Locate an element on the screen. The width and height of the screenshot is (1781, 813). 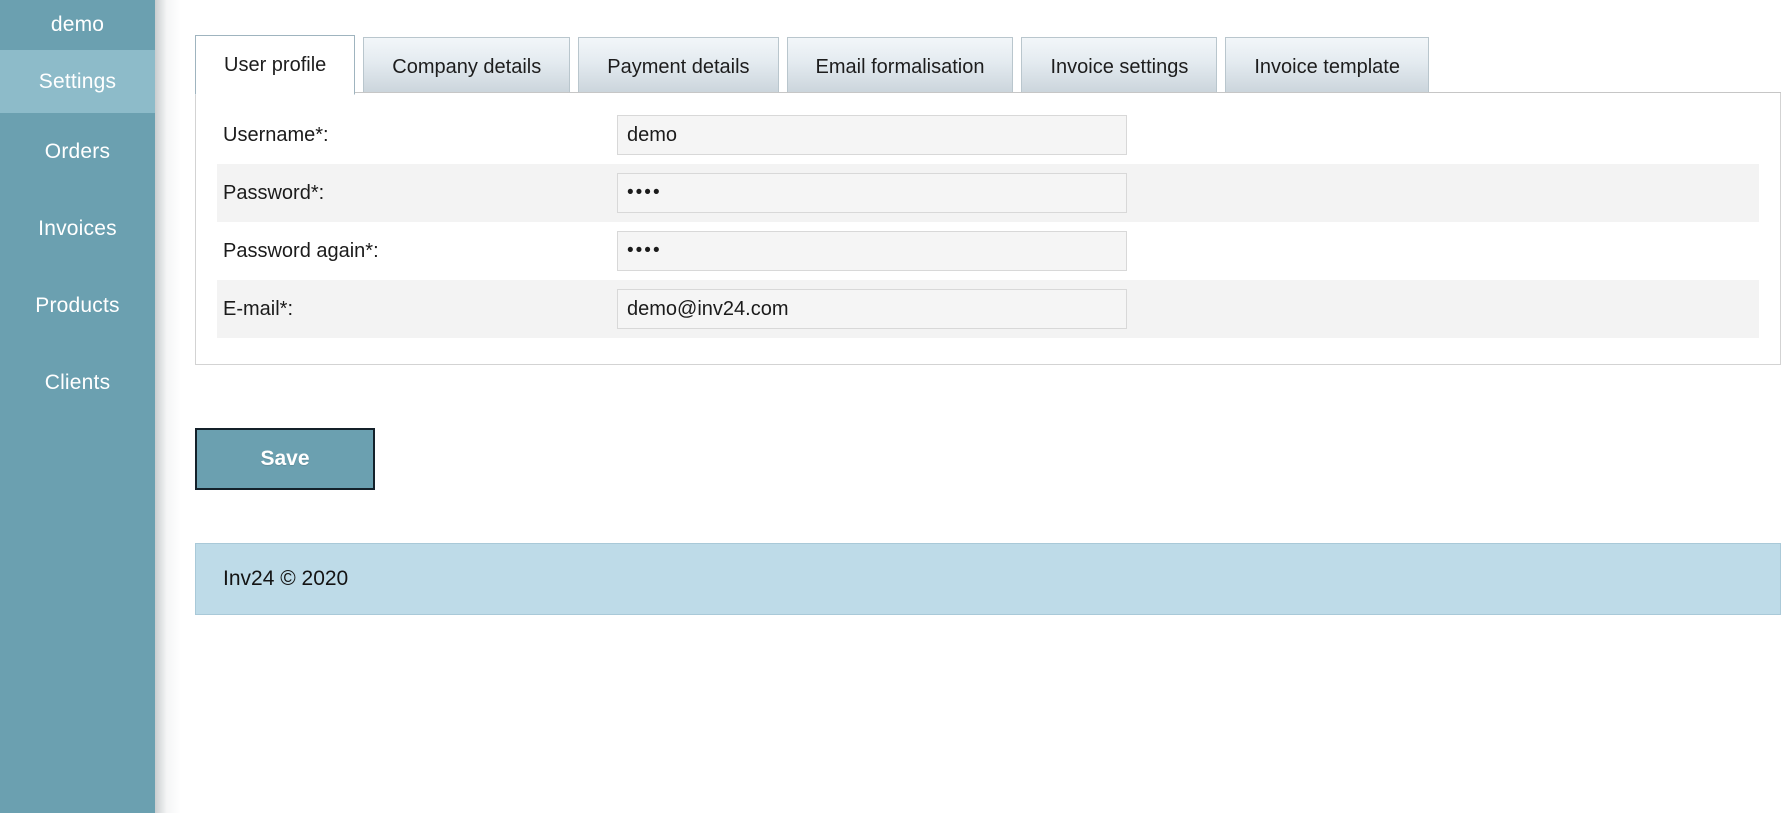
page-footer: Inv24 © 2020 is located at coordinates (988, 579).